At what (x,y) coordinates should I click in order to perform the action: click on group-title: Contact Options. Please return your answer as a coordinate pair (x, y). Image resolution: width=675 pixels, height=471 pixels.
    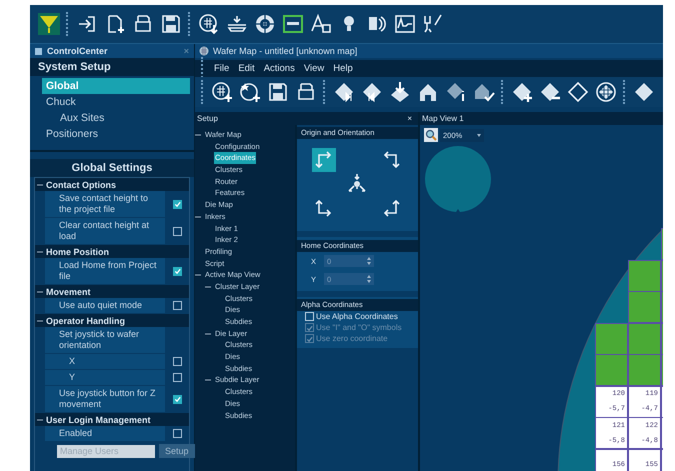
    Looking at the image, I should click on (81, 185).